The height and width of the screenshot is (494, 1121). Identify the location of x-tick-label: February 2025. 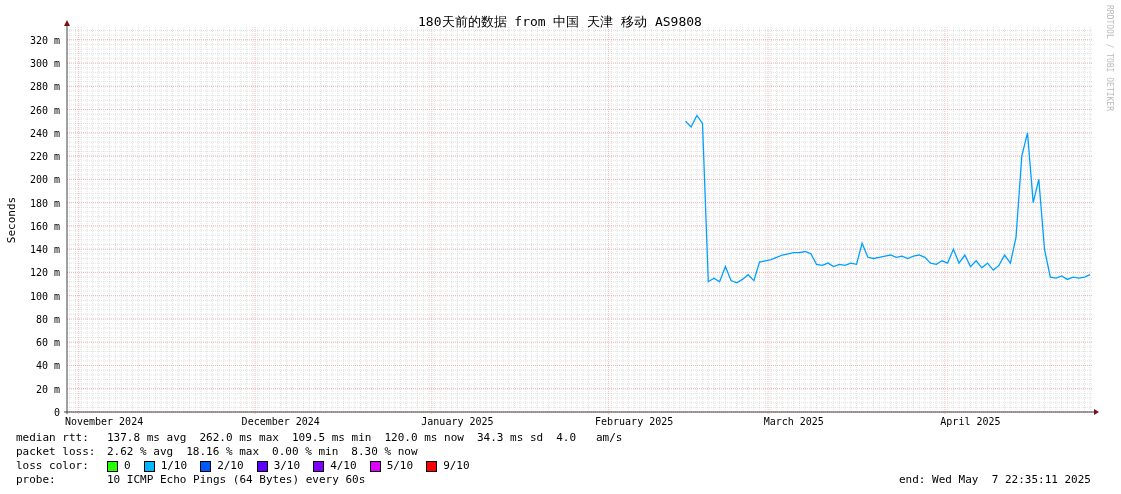
(634, 421).